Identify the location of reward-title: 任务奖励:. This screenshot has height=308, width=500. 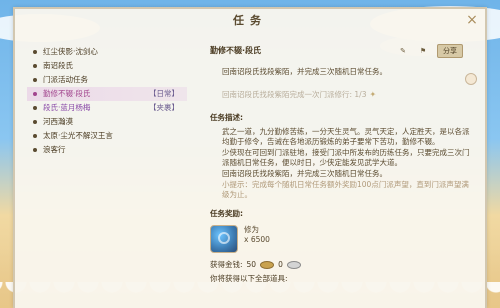
(226, 213).